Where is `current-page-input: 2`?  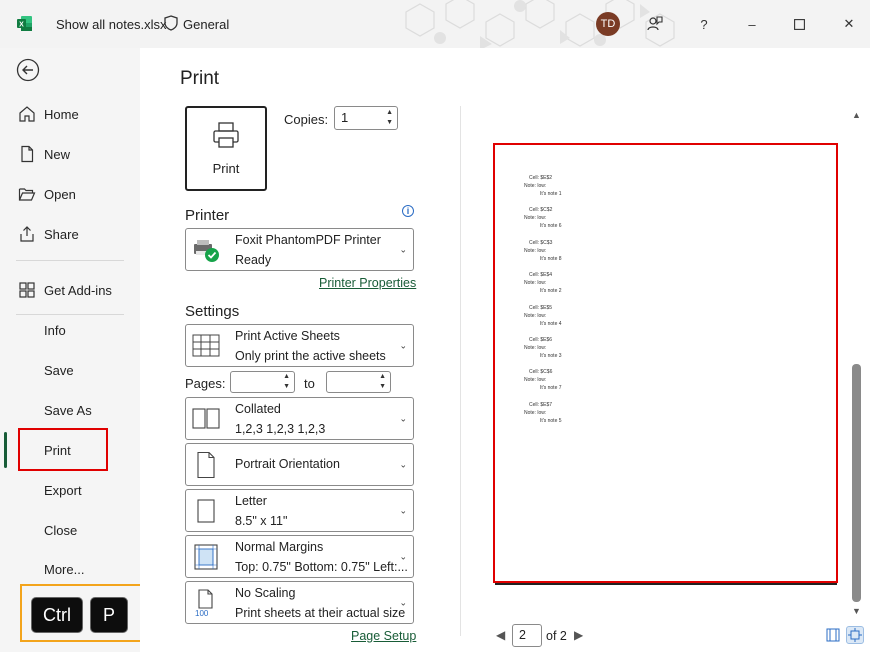
current-page-input: 2 is located at coordinates (527, 635).